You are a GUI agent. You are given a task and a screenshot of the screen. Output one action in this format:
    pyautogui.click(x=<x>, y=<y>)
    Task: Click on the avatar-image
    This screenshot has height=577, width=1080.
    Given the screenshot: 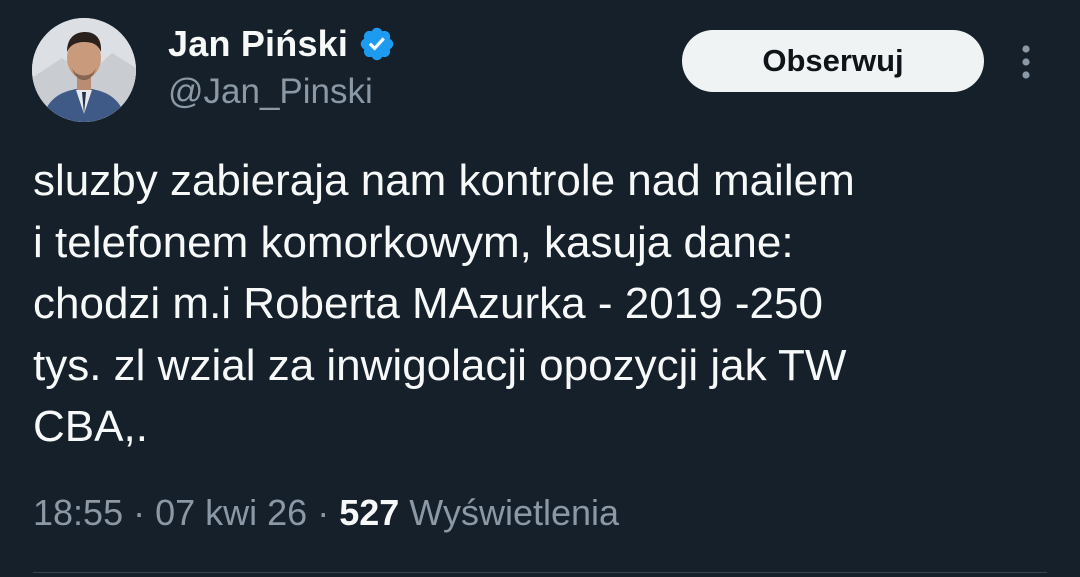 What is the action you would take?
    pyautogui.click(x=84, y=70)
    